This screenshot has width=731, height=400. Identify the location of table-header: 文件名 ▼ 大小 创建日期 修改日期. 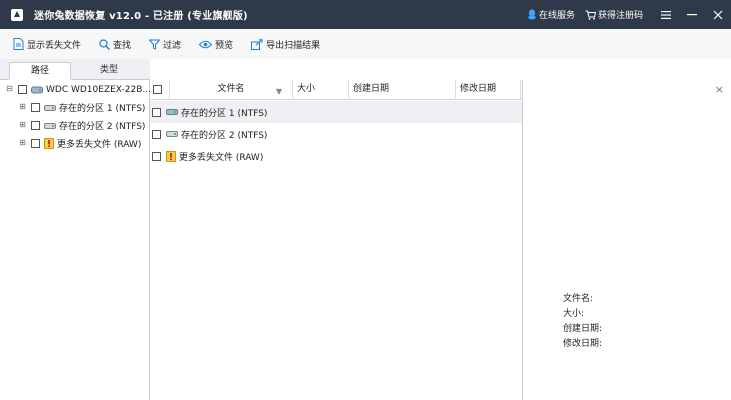
(336, 90).